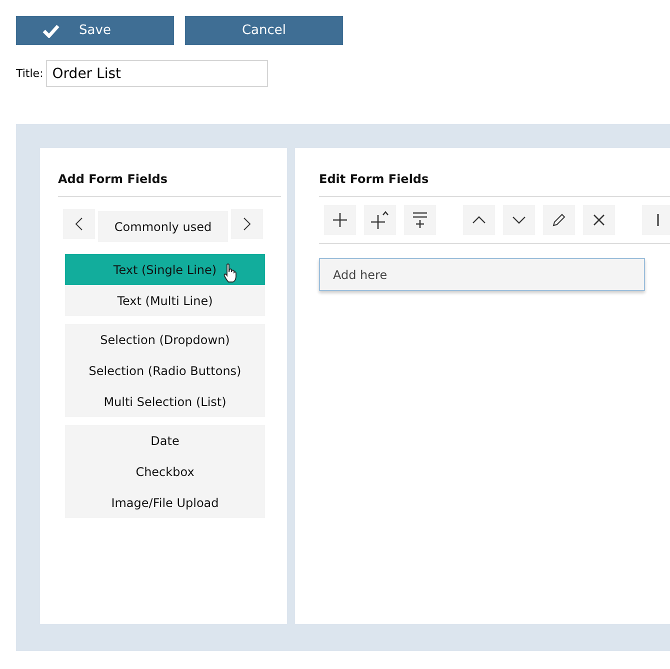 The image size is (670, 669). I want to click on action-button: Cancel, so click(264, 30).